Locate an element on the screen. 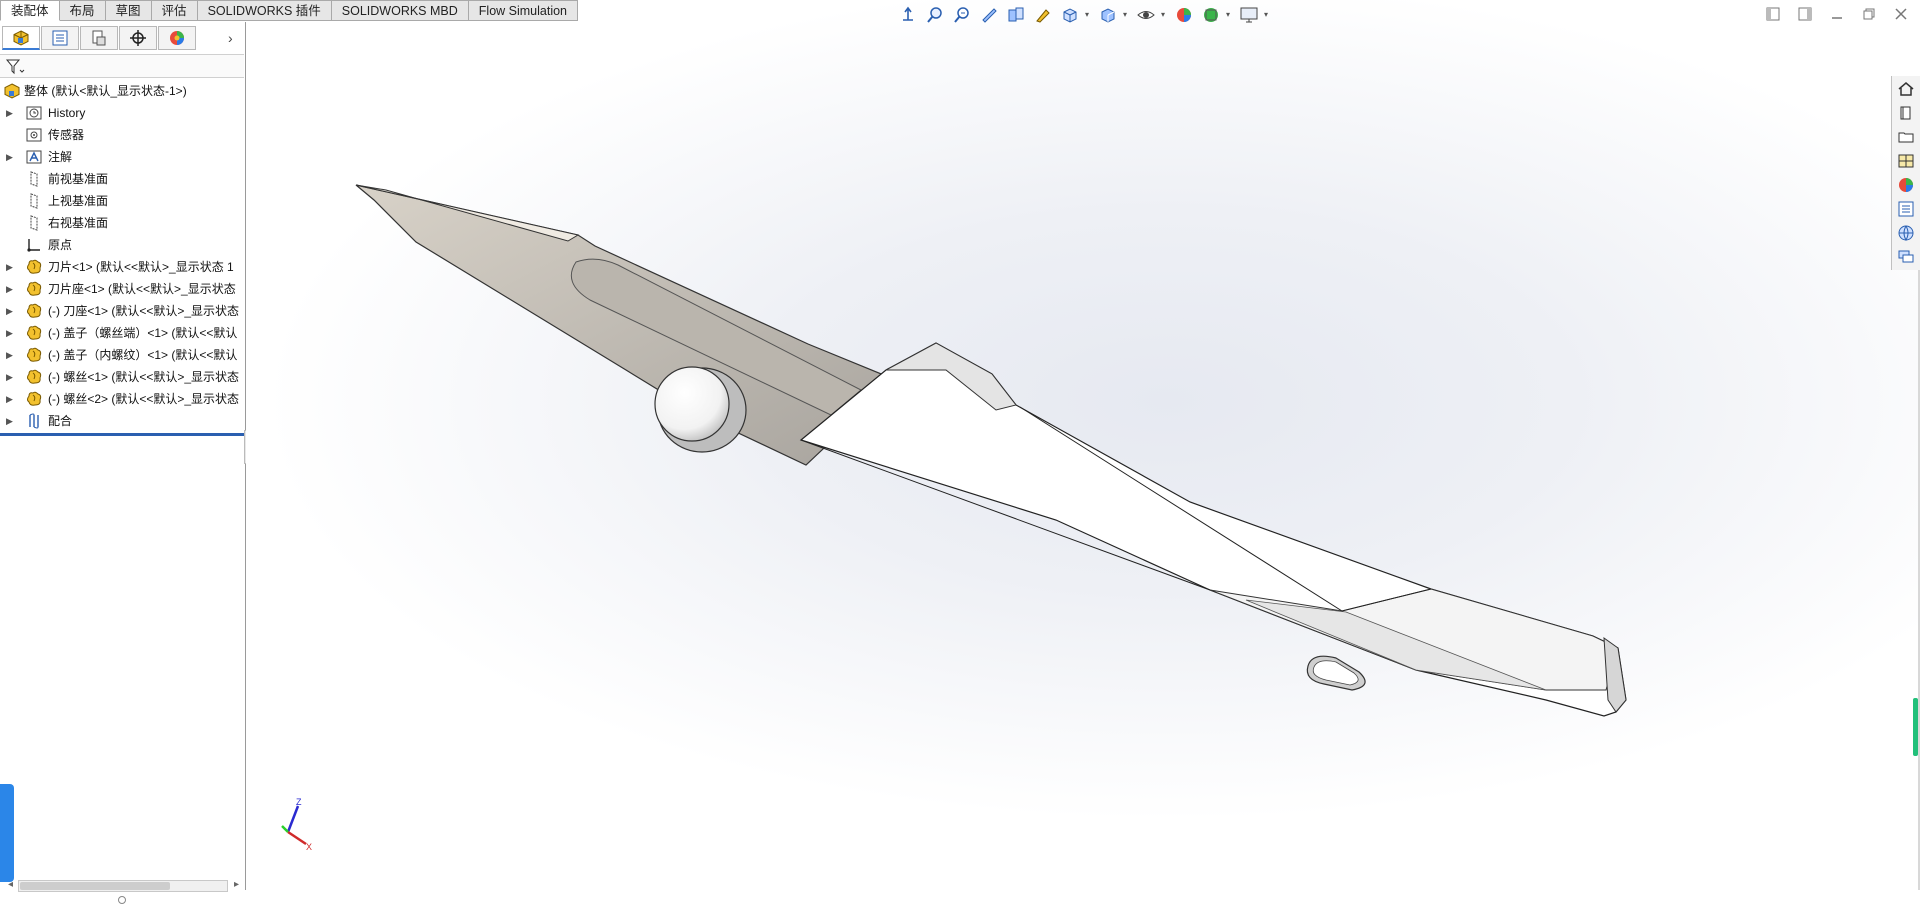  tab-layout: 布局 is located at coordinates (82, 10).